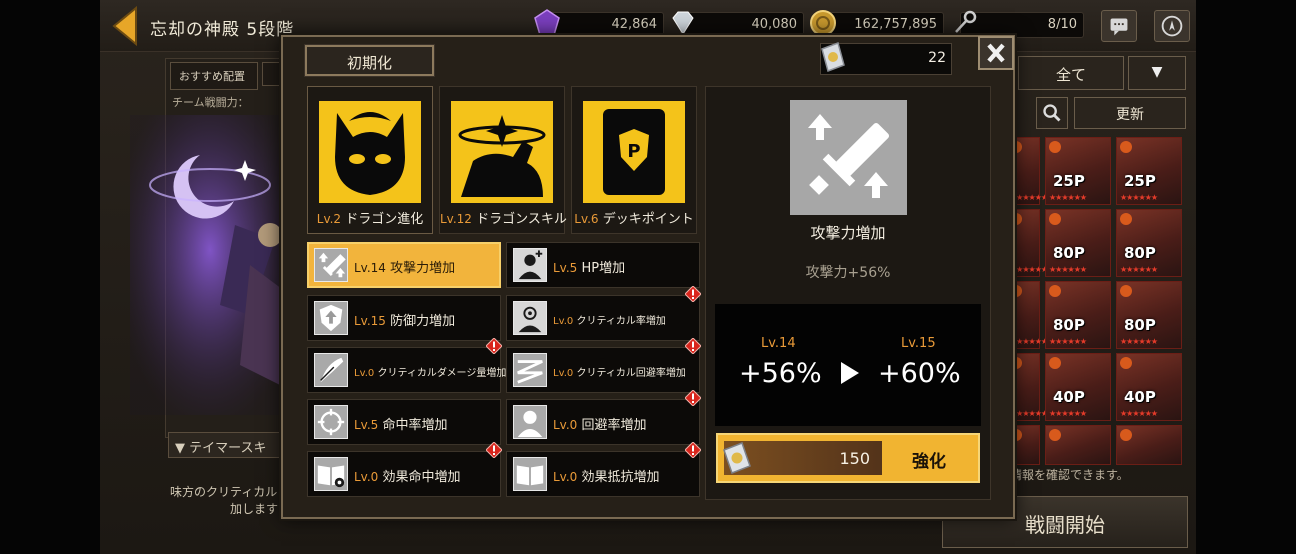 This screenshot has width=1296, height=554. I want to click on skill-name: クリティカルダメージ量増加, so click(442, 373).